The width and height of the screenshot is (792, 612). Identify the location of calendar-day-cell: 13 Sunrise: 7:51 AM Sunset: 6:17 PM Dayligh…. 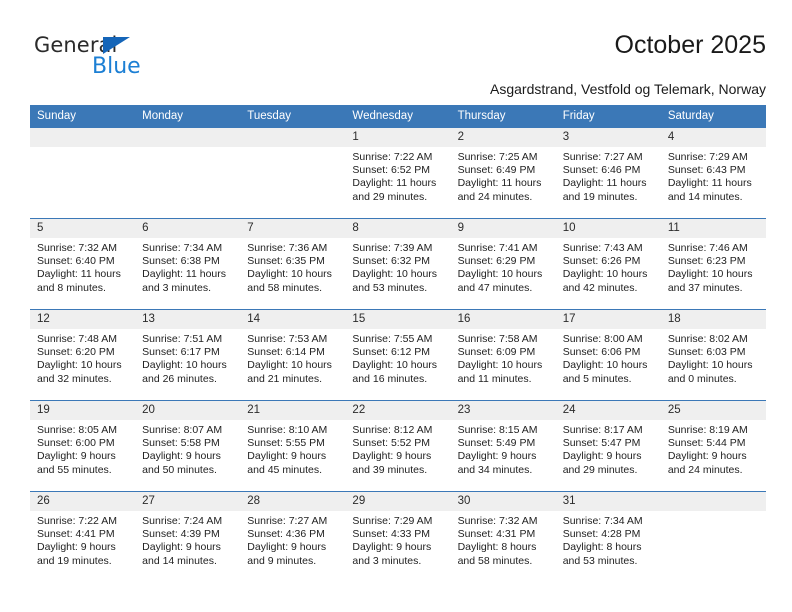
(188, 355).